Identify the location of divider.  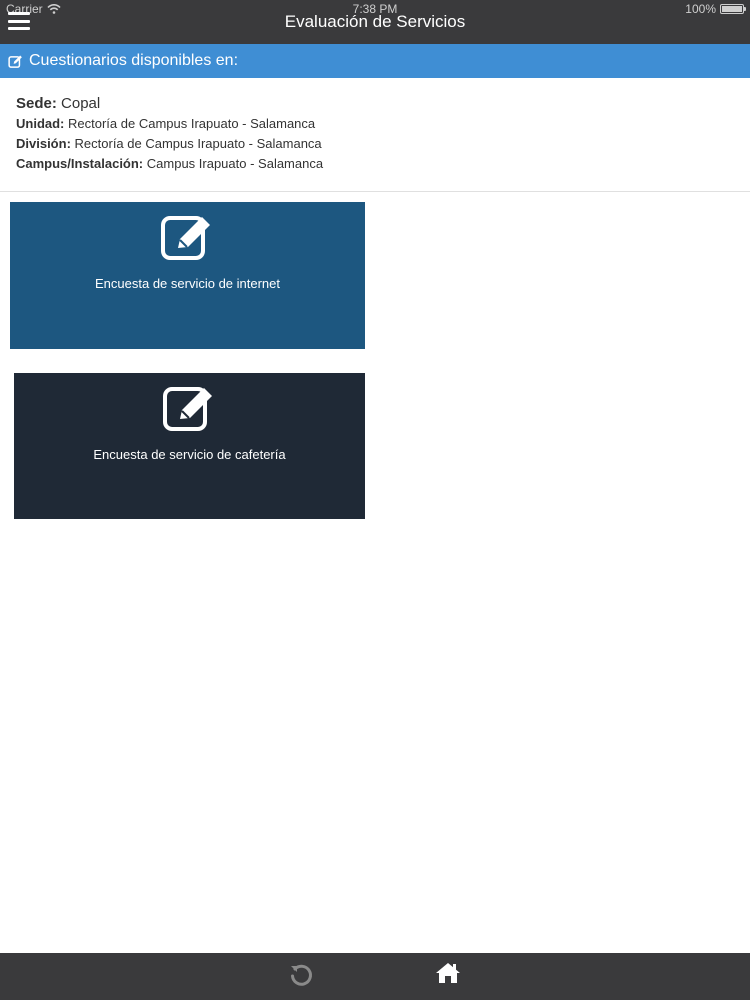
(375, 191).